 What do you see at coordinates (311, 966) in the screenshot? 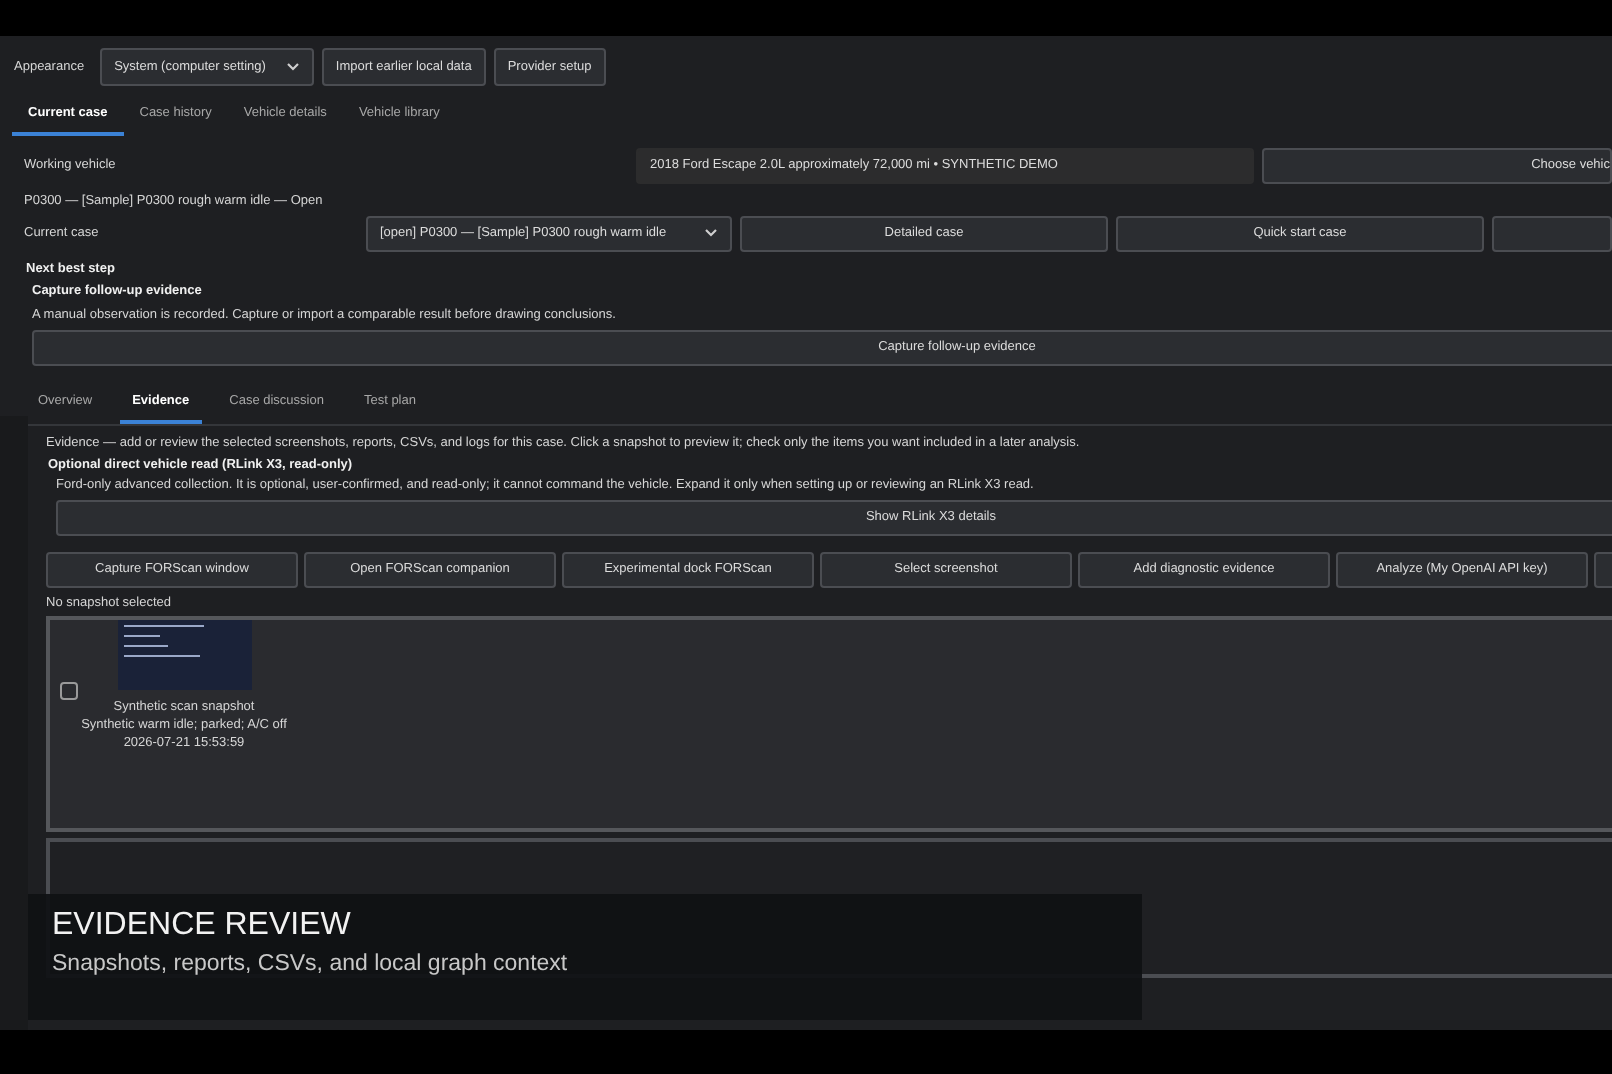
I see `caption-subtitle: Snapshots, reports, CSVs, and local graph context` at bounding box center [311, 966].